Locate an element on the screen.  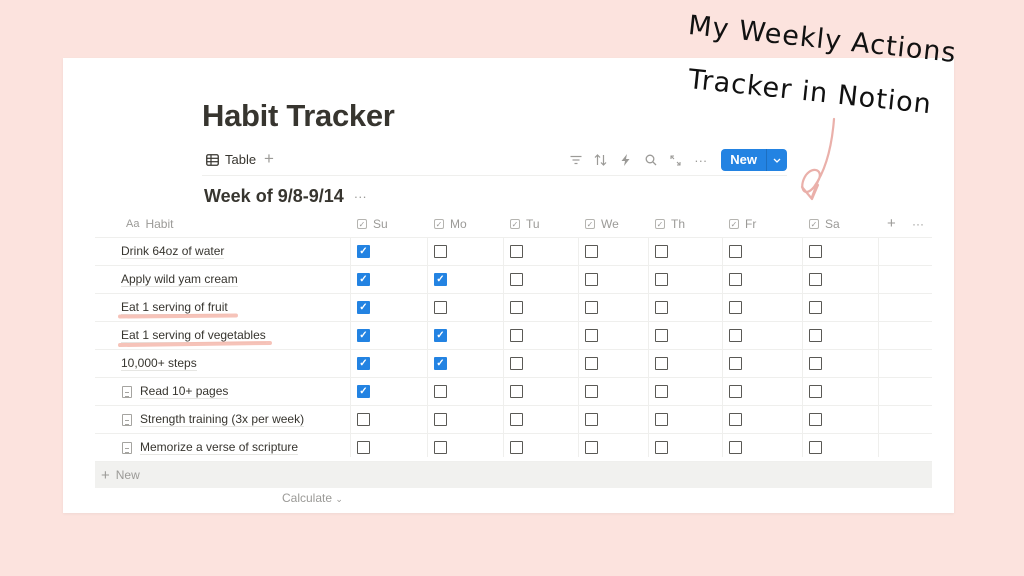
new-button: New is located at coordinates (754, 160).